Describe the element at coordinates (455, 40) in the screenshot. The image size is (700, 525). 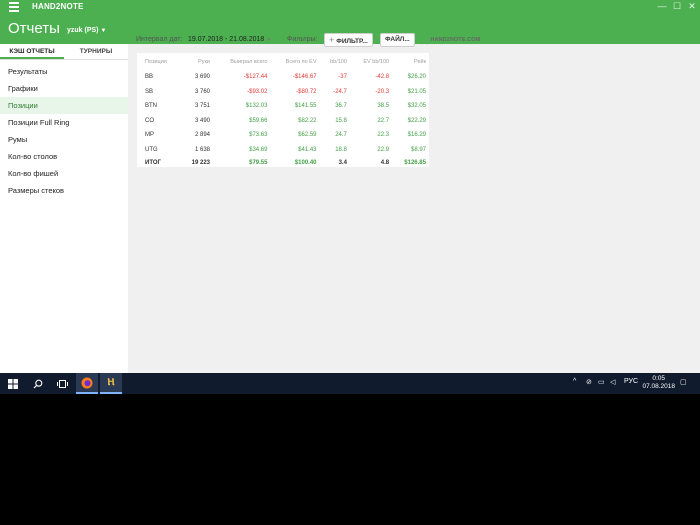
I see `logo-text: HAND2NOTE.COM` at that location.